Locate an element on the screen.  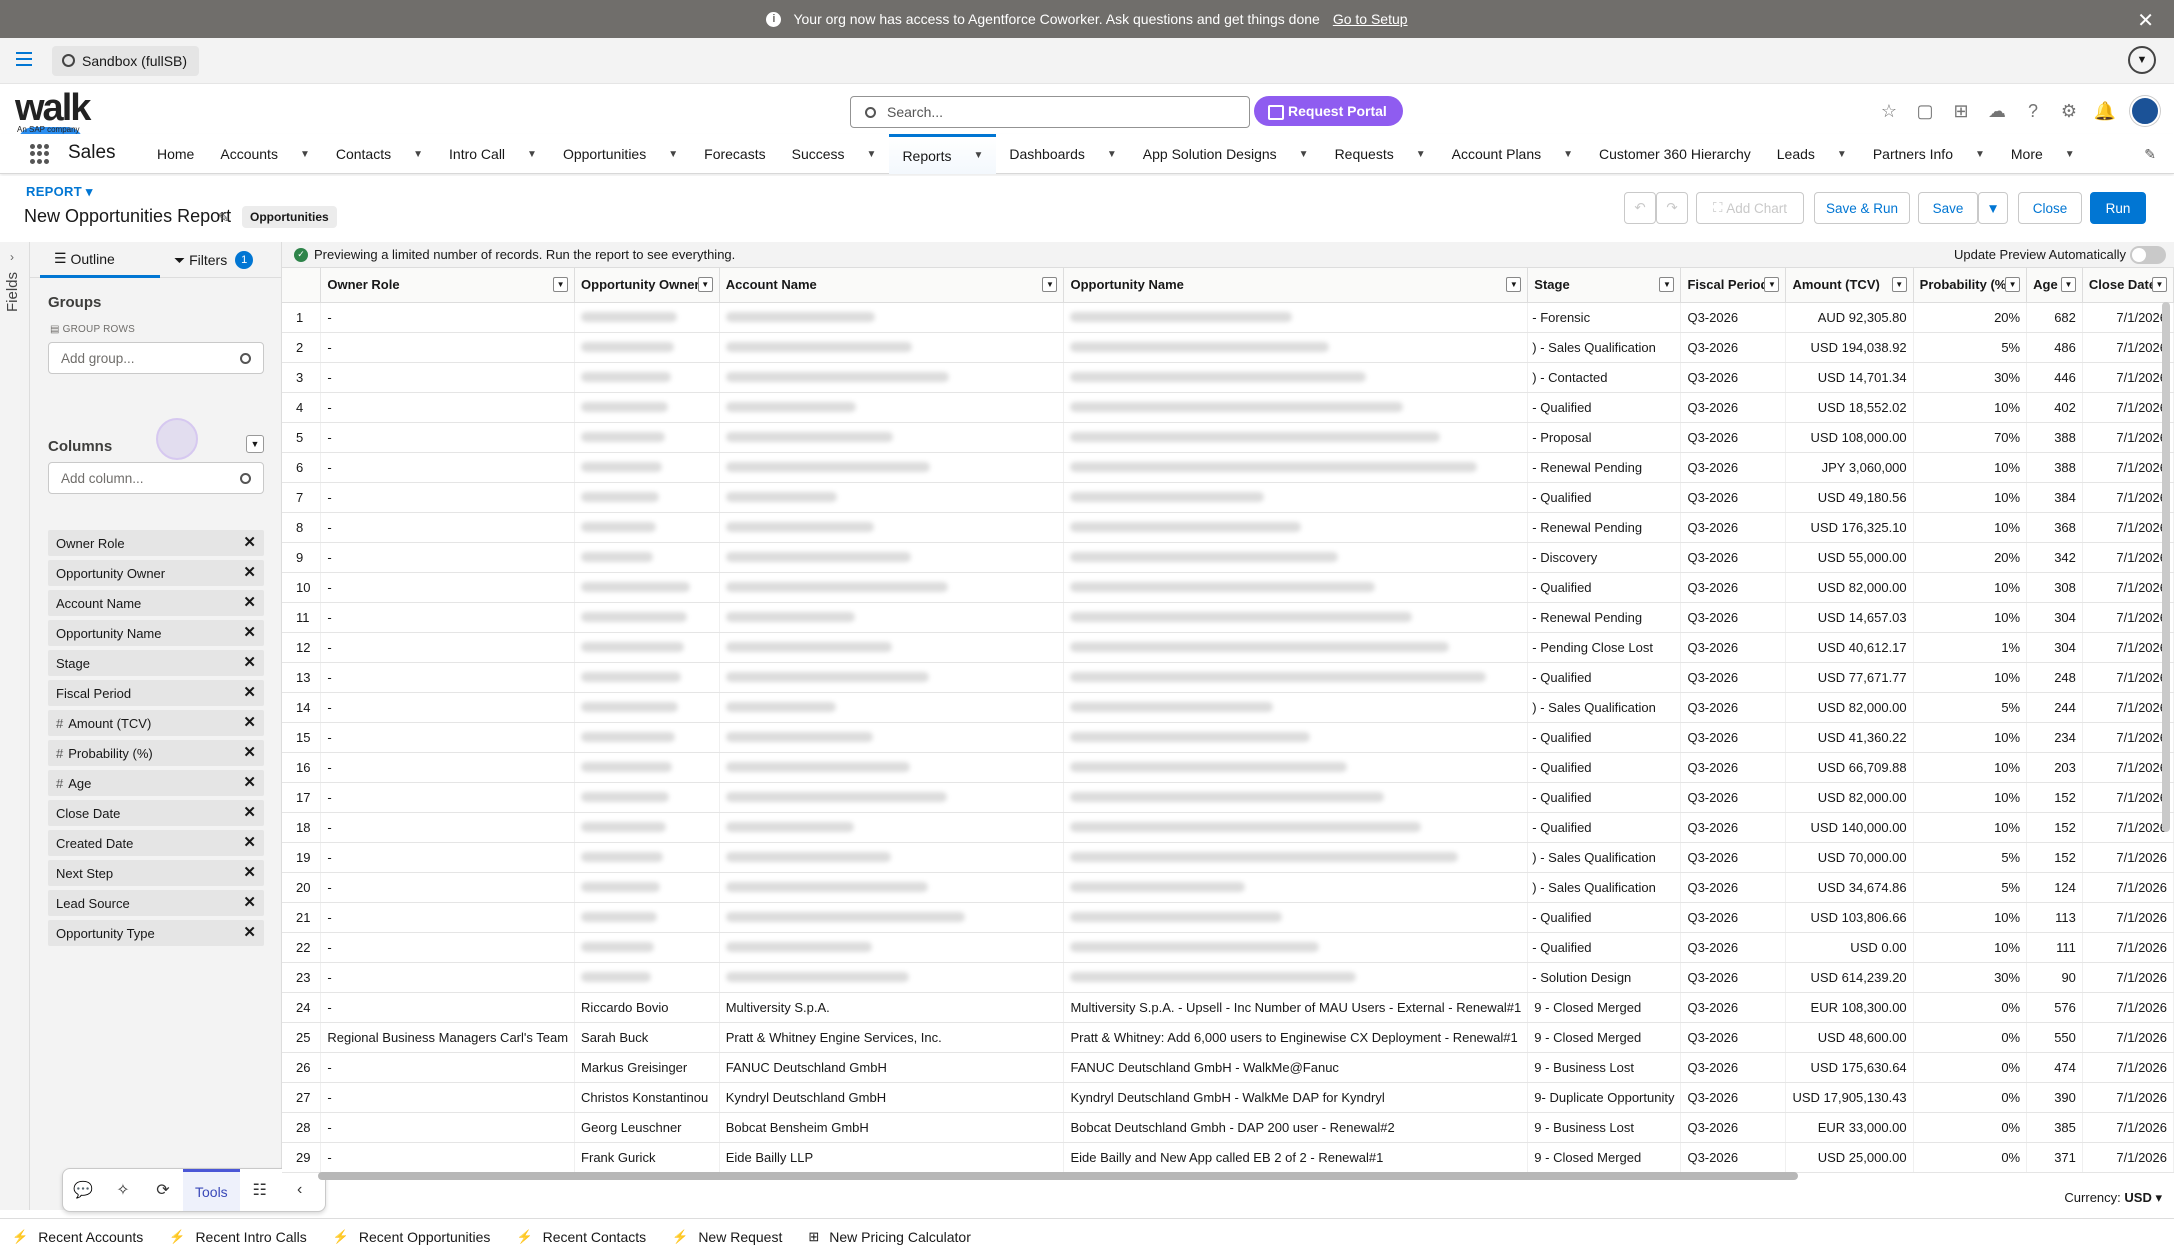
tools-tab: Tools is located at coordinates (211, 1190).